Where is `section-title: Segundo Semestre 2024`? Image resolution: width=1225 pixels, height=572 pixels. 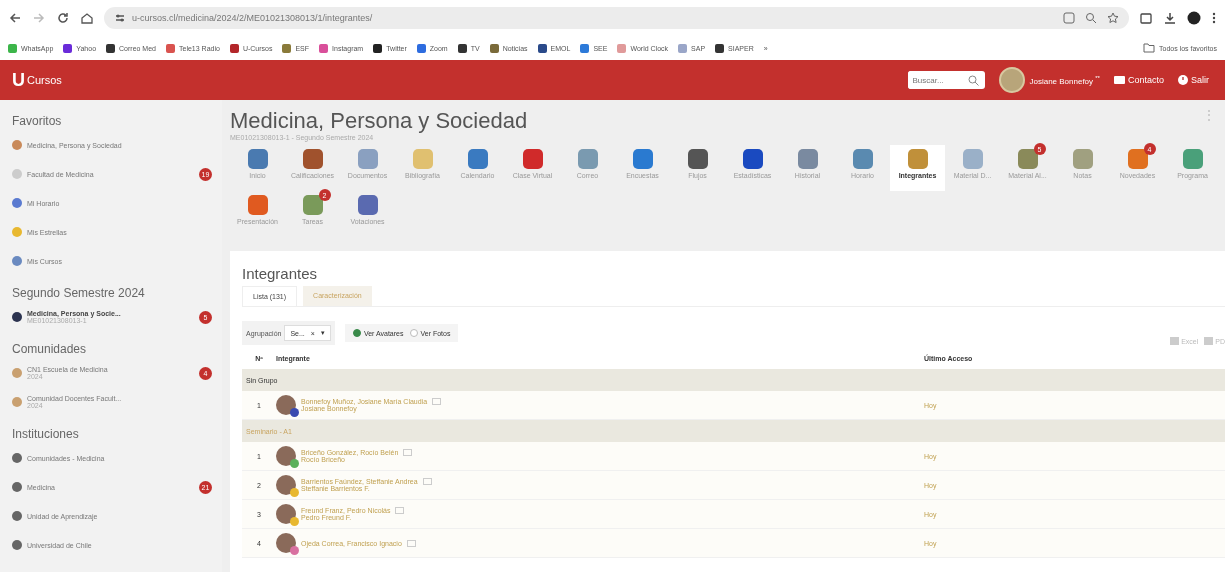 section-title: Segundo Semestre 2024 is located at coordinates (79, 293).